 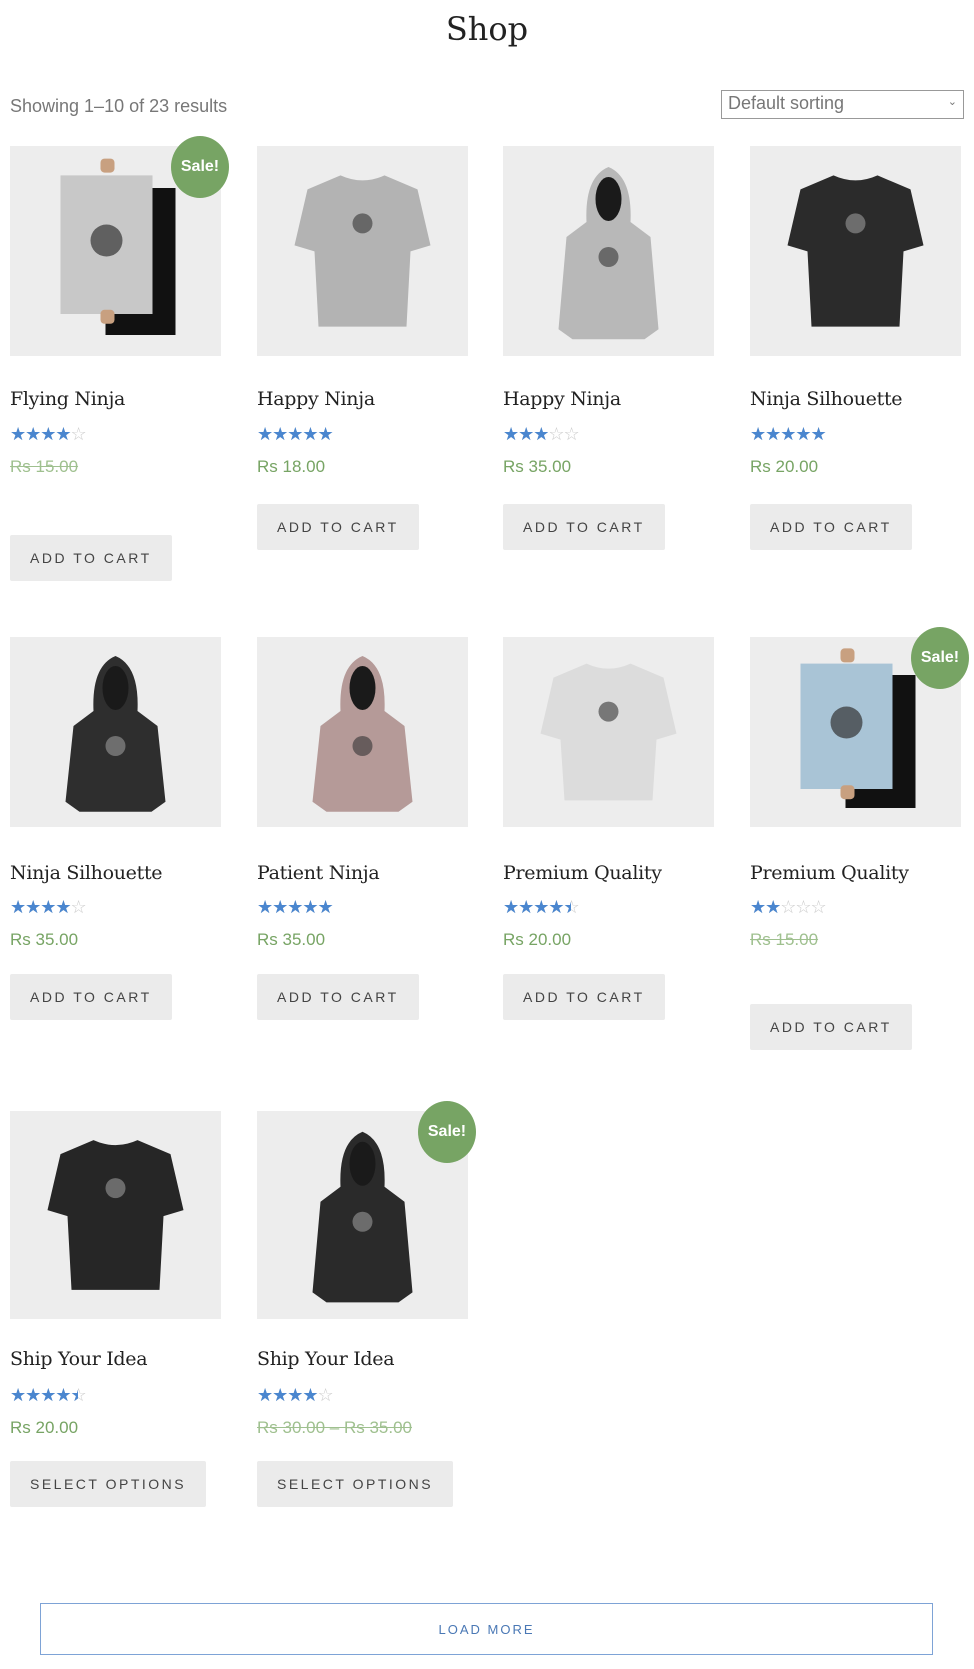 I want to click on chevron-down-icon: ⌄, so click(x=952, y=102).